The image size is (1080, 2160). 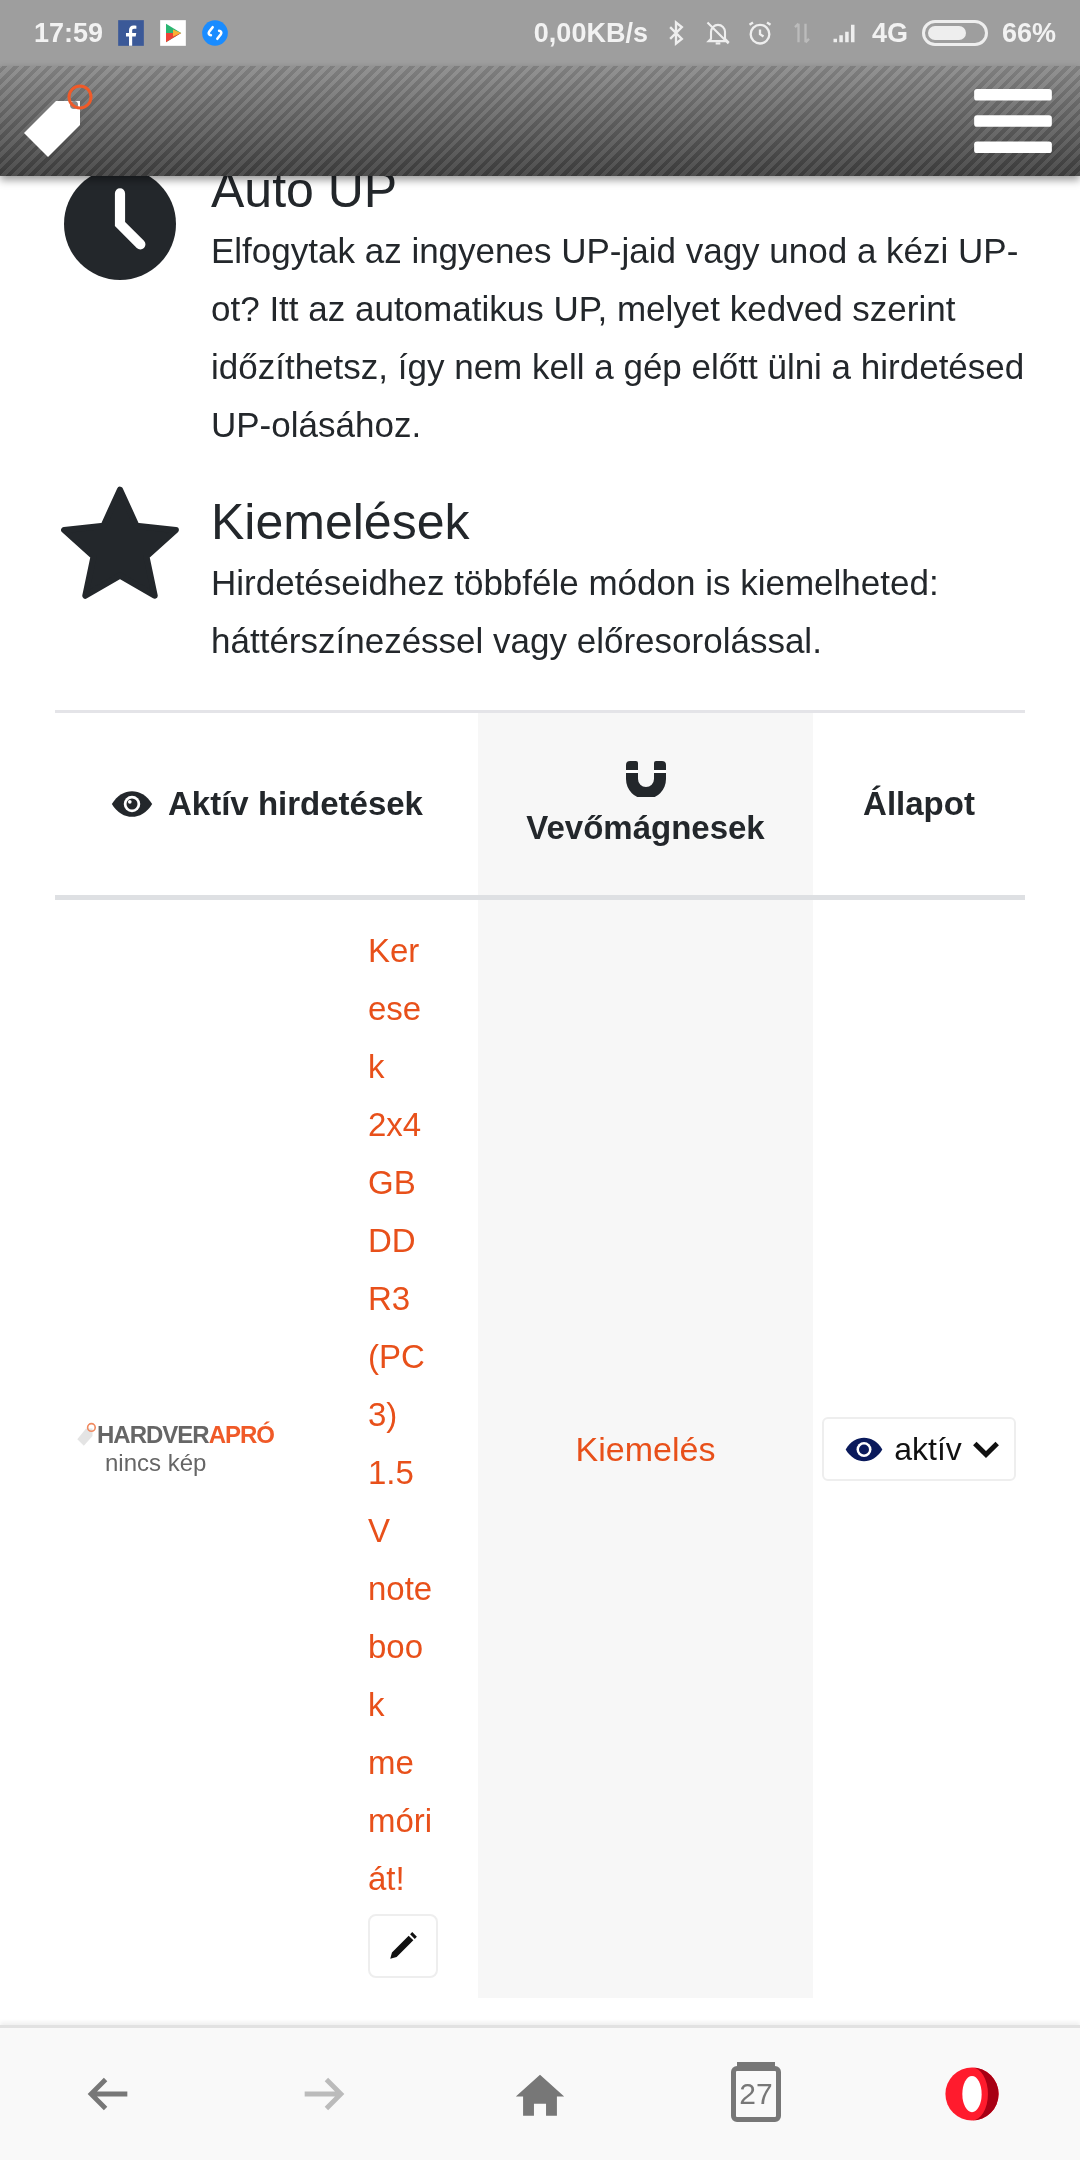 What do you see at coordinates (972, 2094) in the screenshot?
I see `opera-logo-icon` at bounding box center [972, 2094].